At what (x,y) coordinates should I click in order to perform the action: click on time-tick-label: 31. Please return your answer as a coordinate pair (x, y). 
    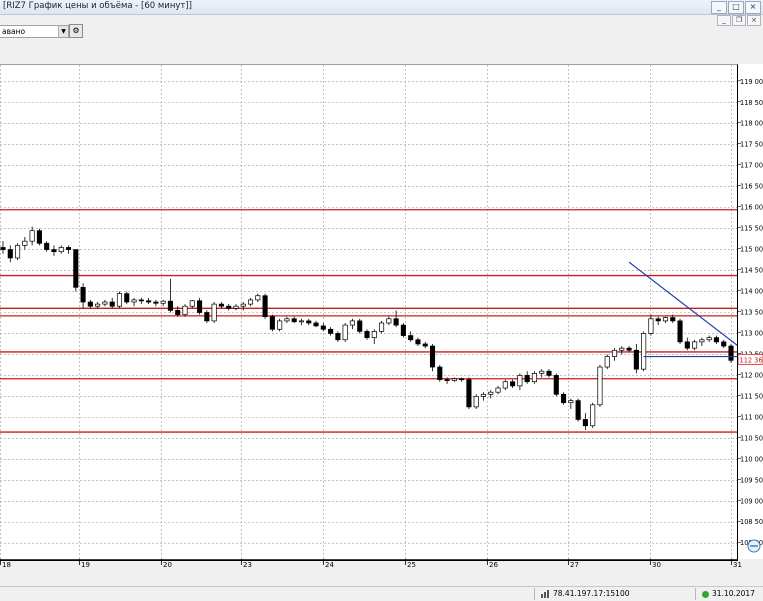
    Looking at the image, I should click on (737, 565).